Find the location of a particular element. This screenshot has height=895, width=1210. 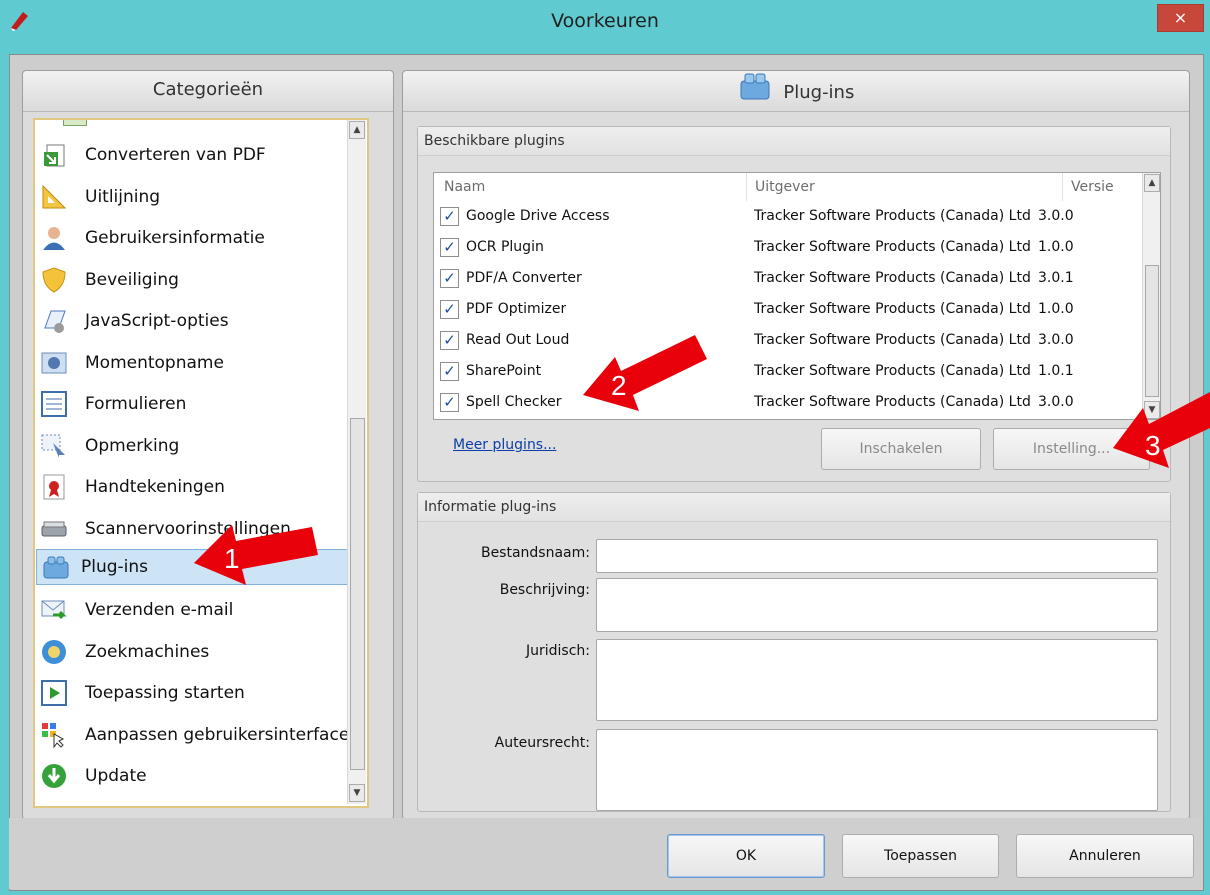

annotation-number-3: 3 is located at coordinates (1153, 445).